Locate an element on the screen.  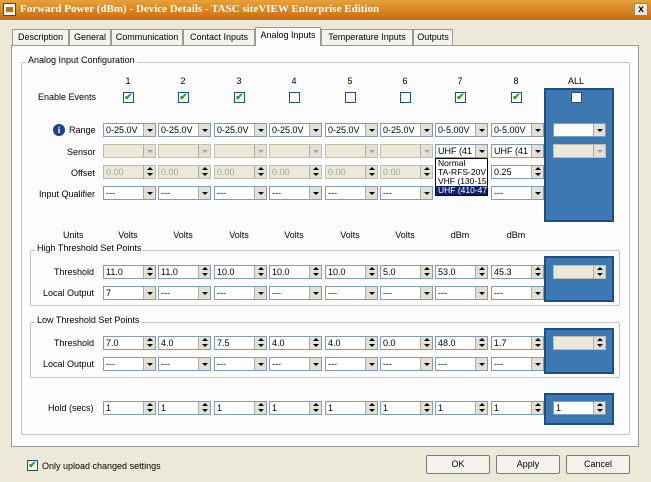
ok-button: OK is located at coordinates (458, 464).